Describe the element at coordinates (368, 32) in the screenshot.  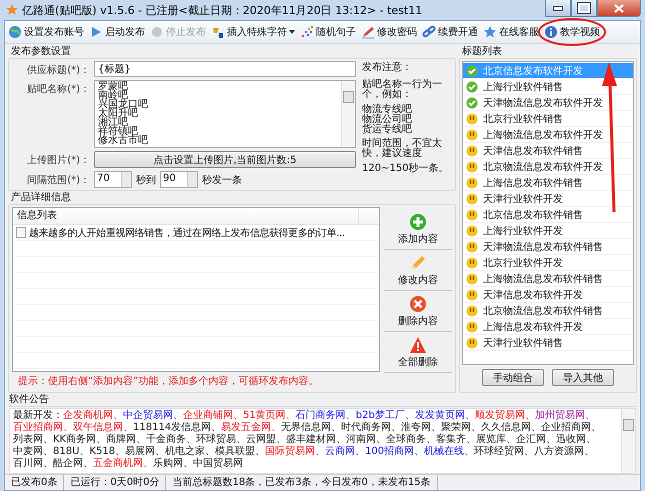
I see `pen-icon` at that location.